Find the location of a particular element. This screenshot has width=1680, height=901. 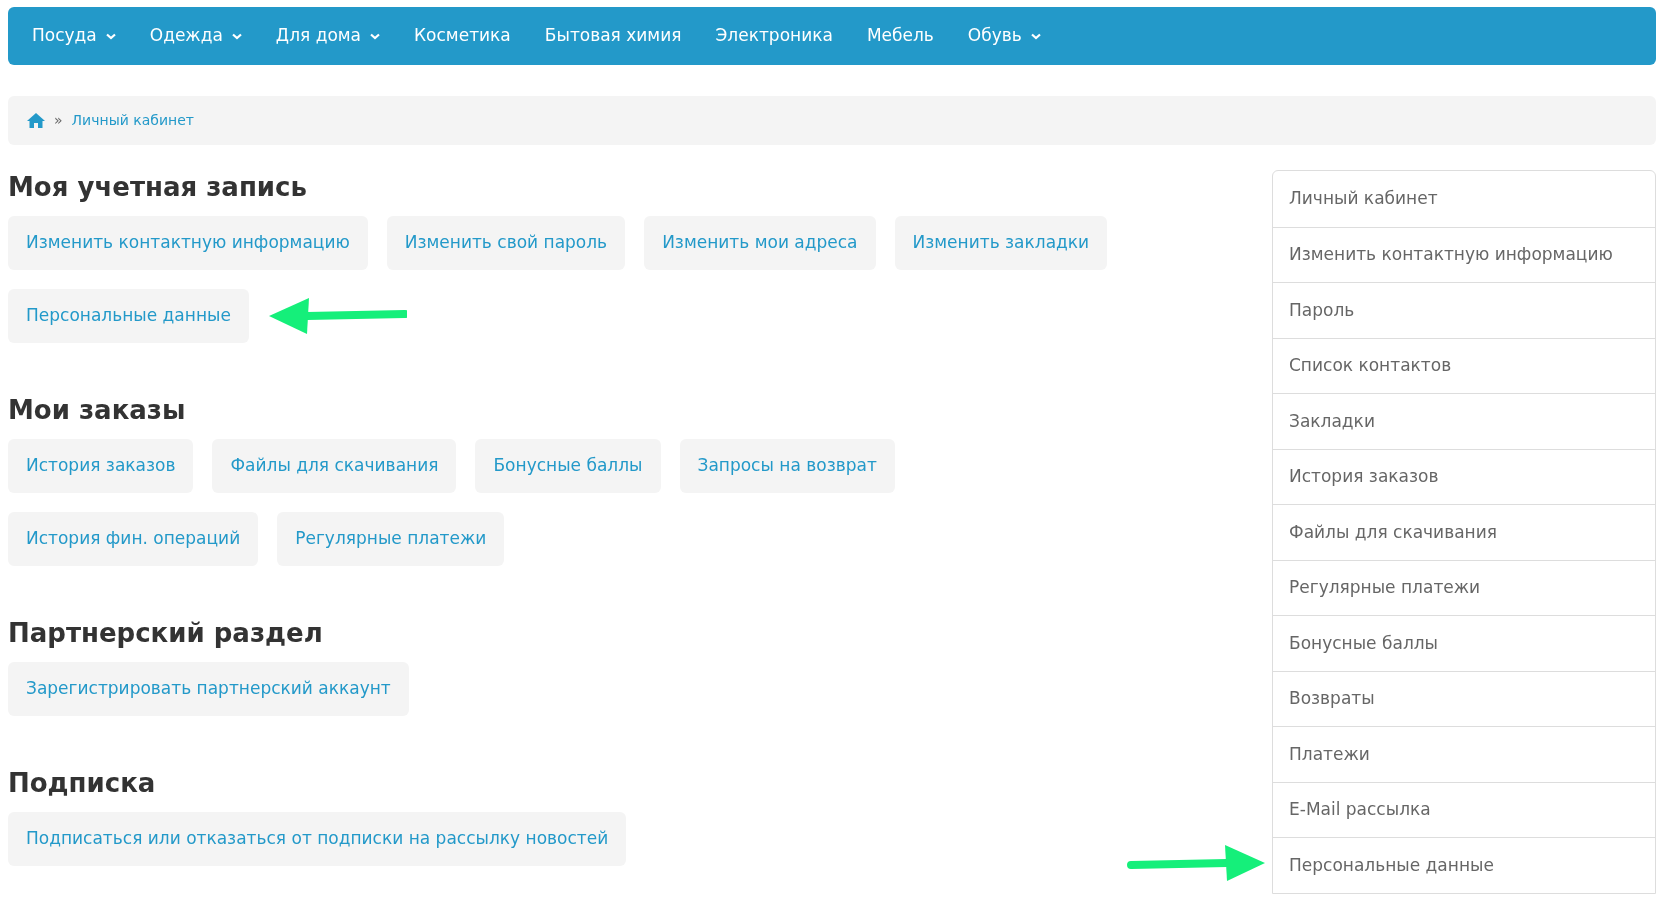

account-link-button: Изменить закладки is located at coordinates (1001, 243).